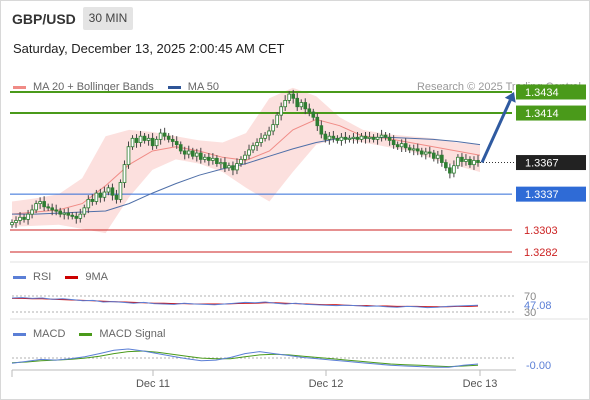  Describe the element at coordinates (245, 303) in the screenshot. I see `rsi-line` at that location.